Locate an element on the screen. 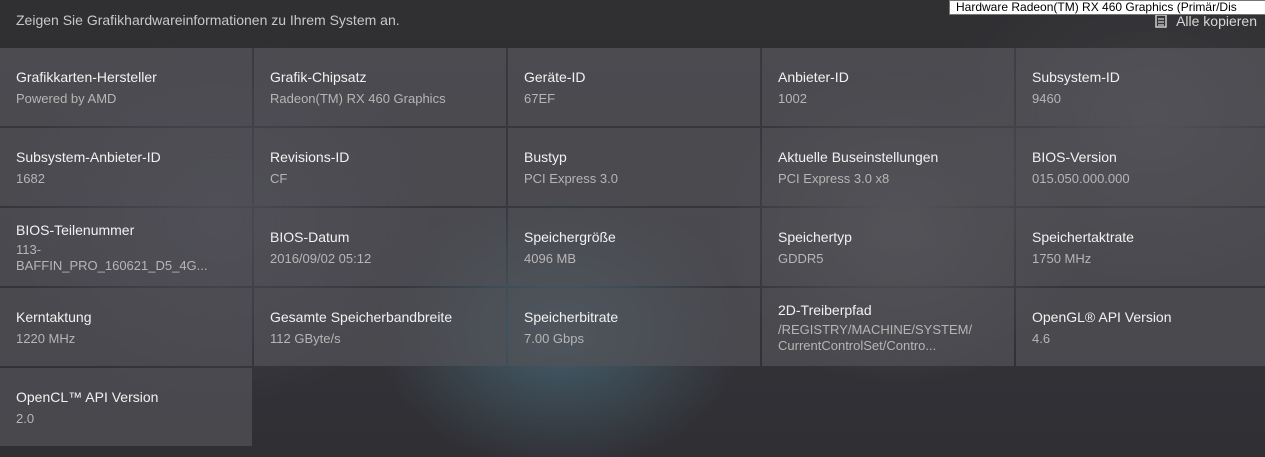 Image resolution: width=1265 pixels, height=457 pixels. info-cell: Gesamte Speicherbandbreite 112 GByte/s is located at coordinates (380, 327).